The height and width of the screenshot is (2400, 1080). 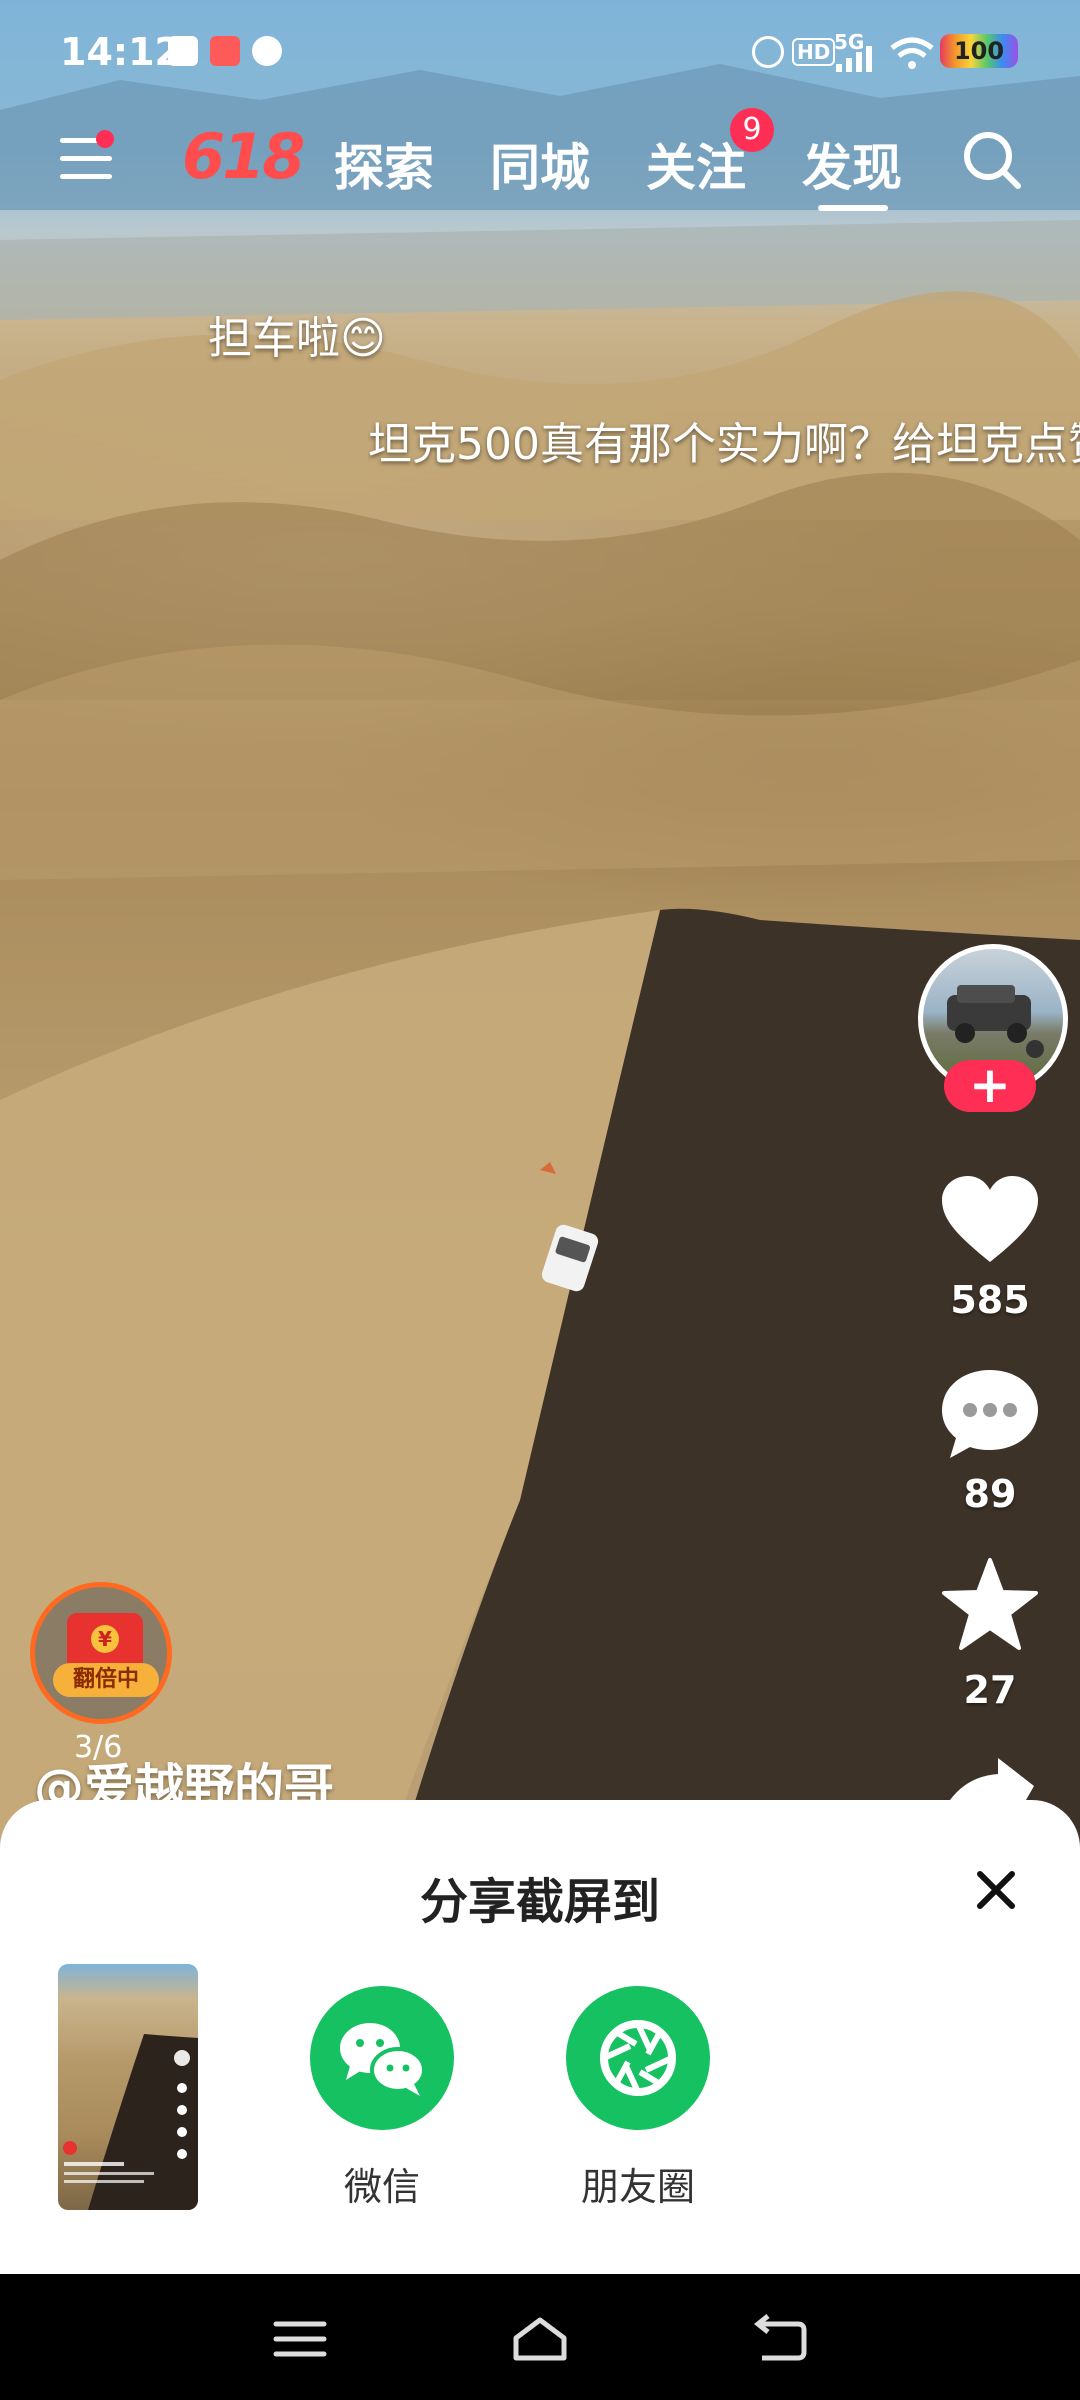 What do you see at coordinates (105, 139) in the screenshot?
I see `menu-notification-dot` at bounding box center [105, 139].